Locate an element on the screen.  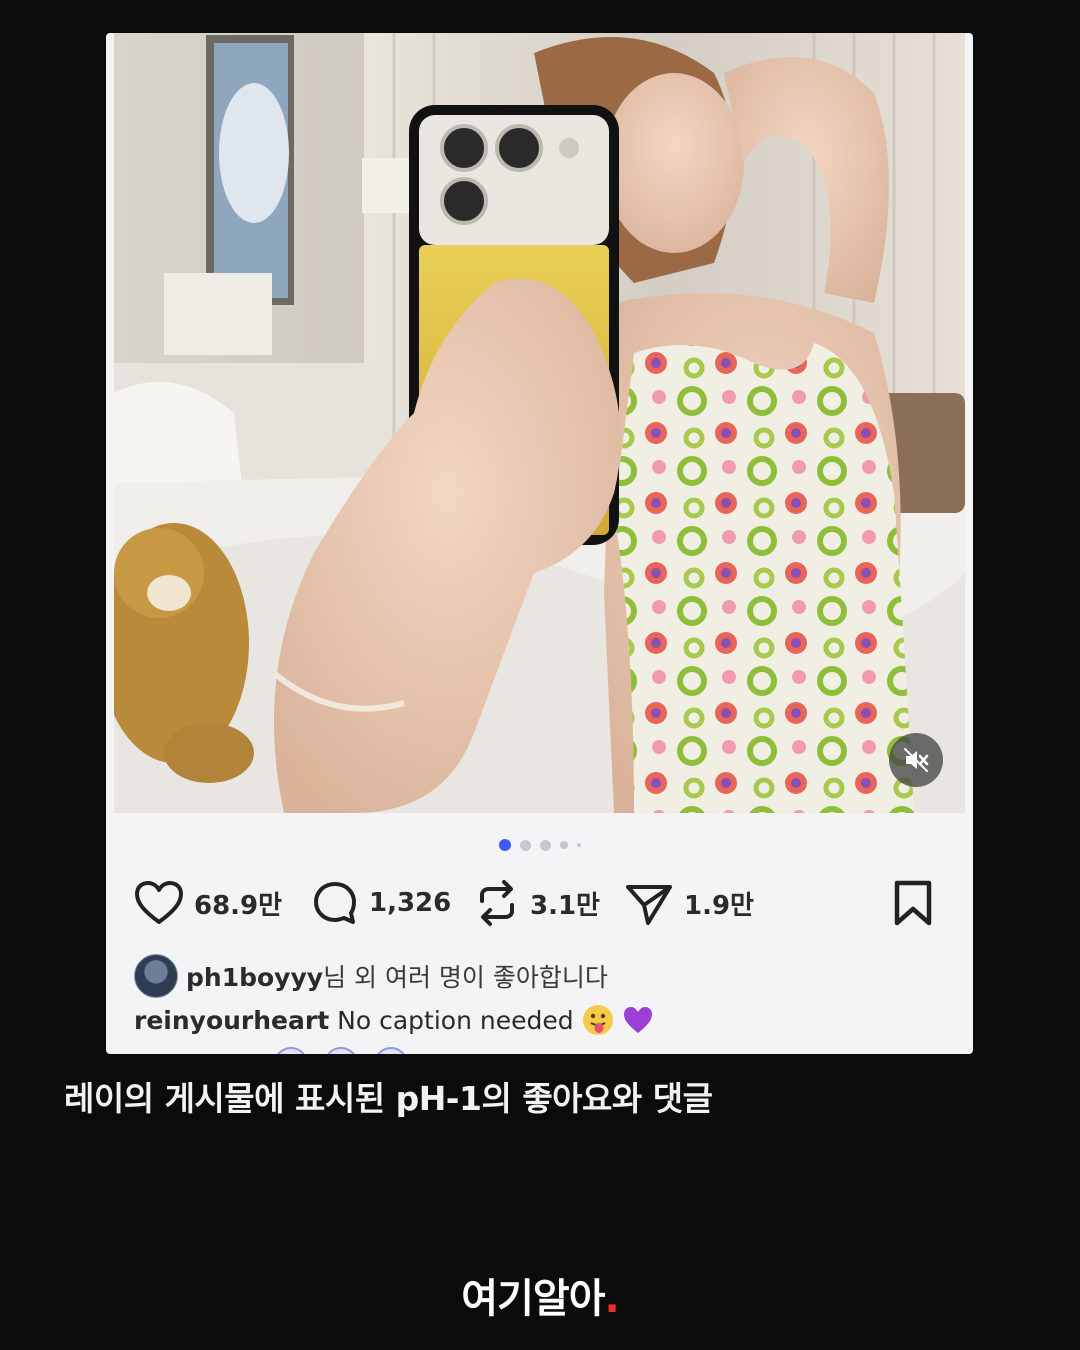
share-count: 1.9만 is located at coordinates (719, 905).